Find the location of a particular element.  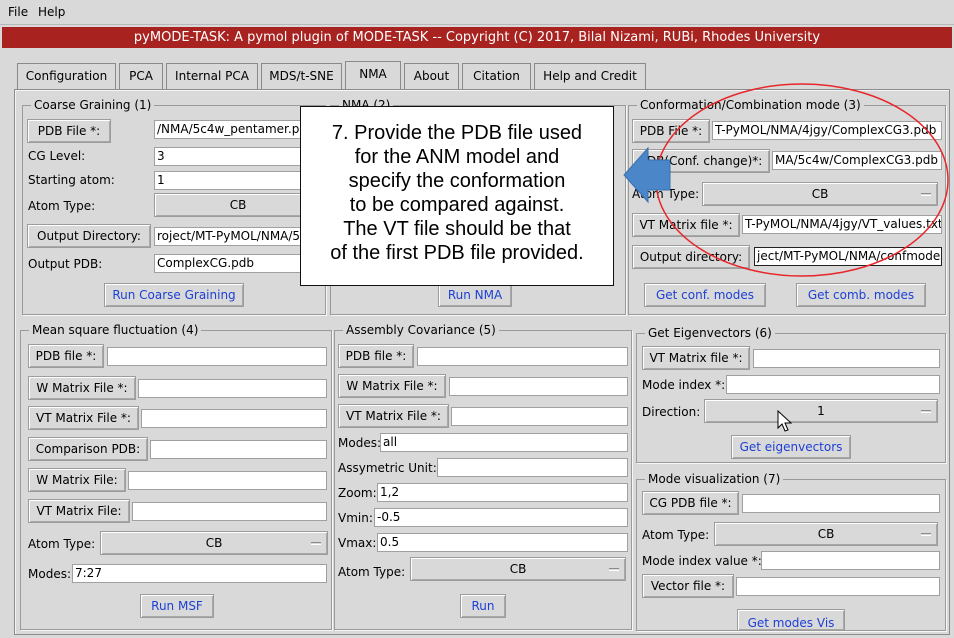

mouse-cursor-icon is located at coordinates (785, 420).